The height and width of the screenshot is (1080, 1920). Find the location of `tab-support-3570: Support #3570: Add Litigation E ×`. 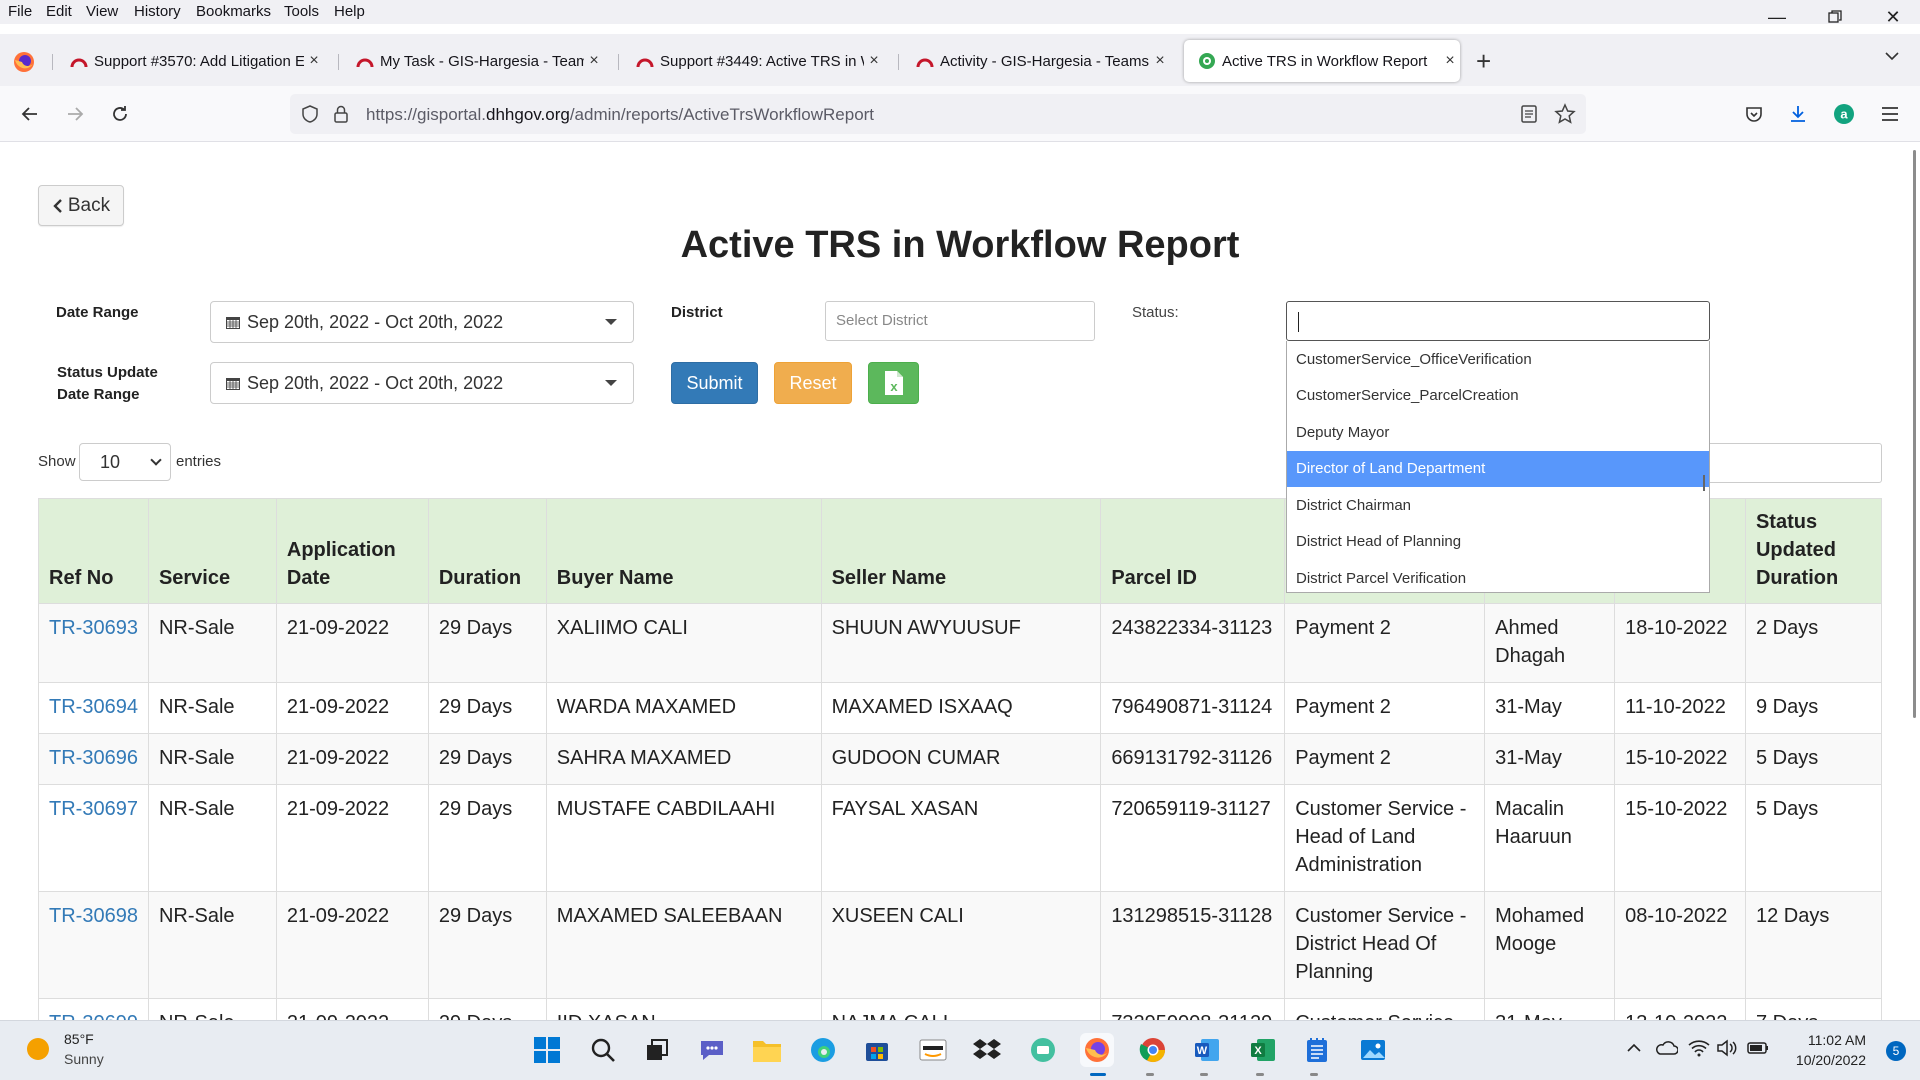

tab-support-3570: Support #3570: Add Litigation E × is located at coordinates (190, 61).